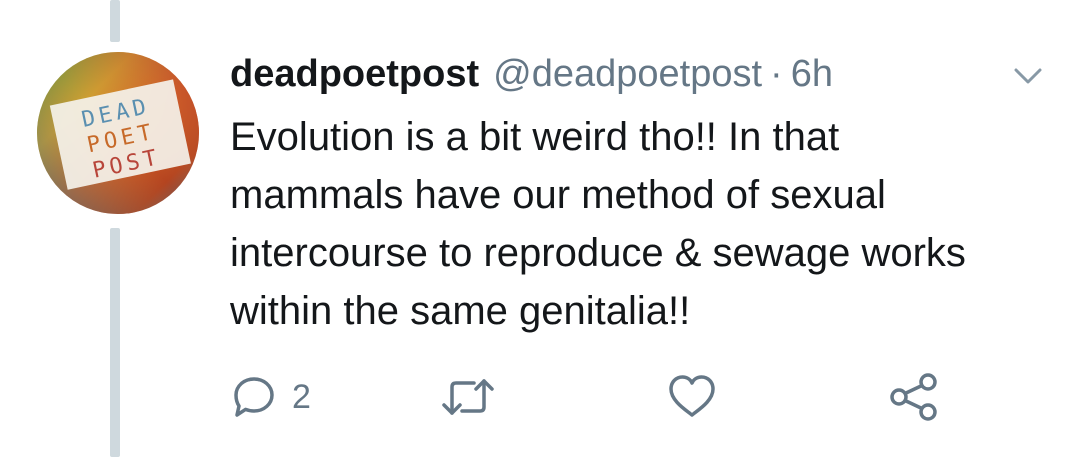  I want to click on chevron-down-icon, so click(1028, 76).